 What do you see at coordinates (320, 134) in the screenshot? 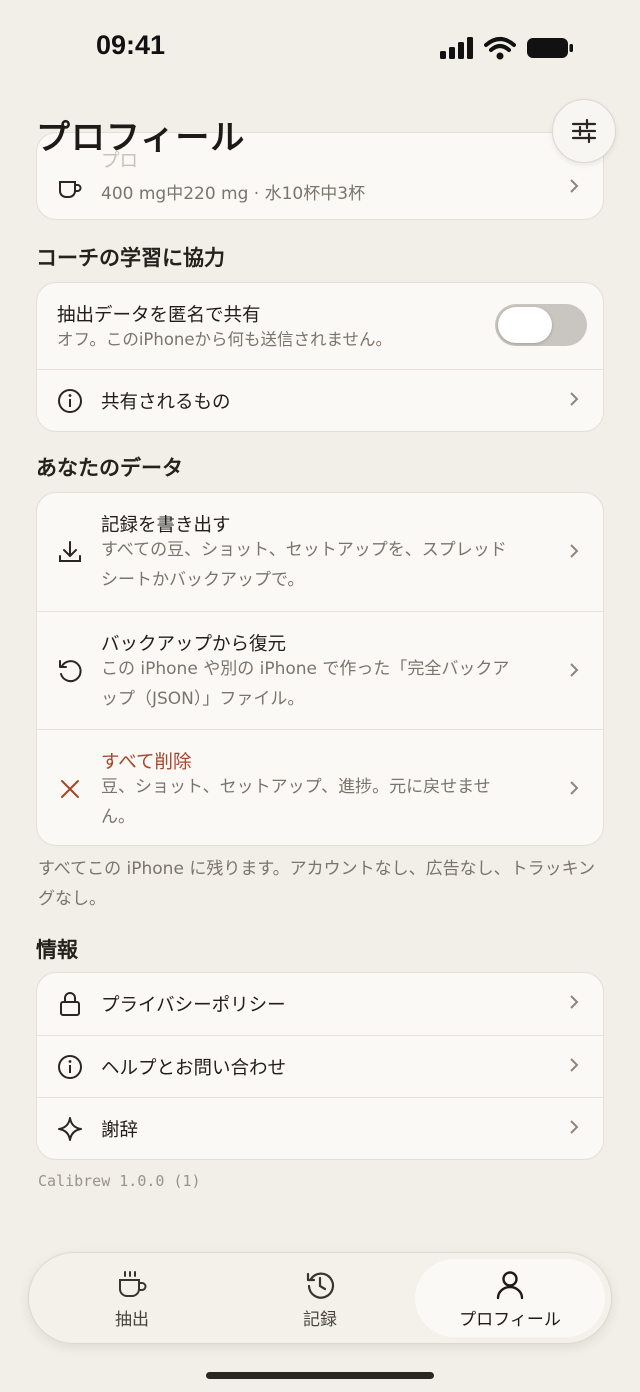
I see `nav-header: プロフィール` at bounding box center [320, 134].